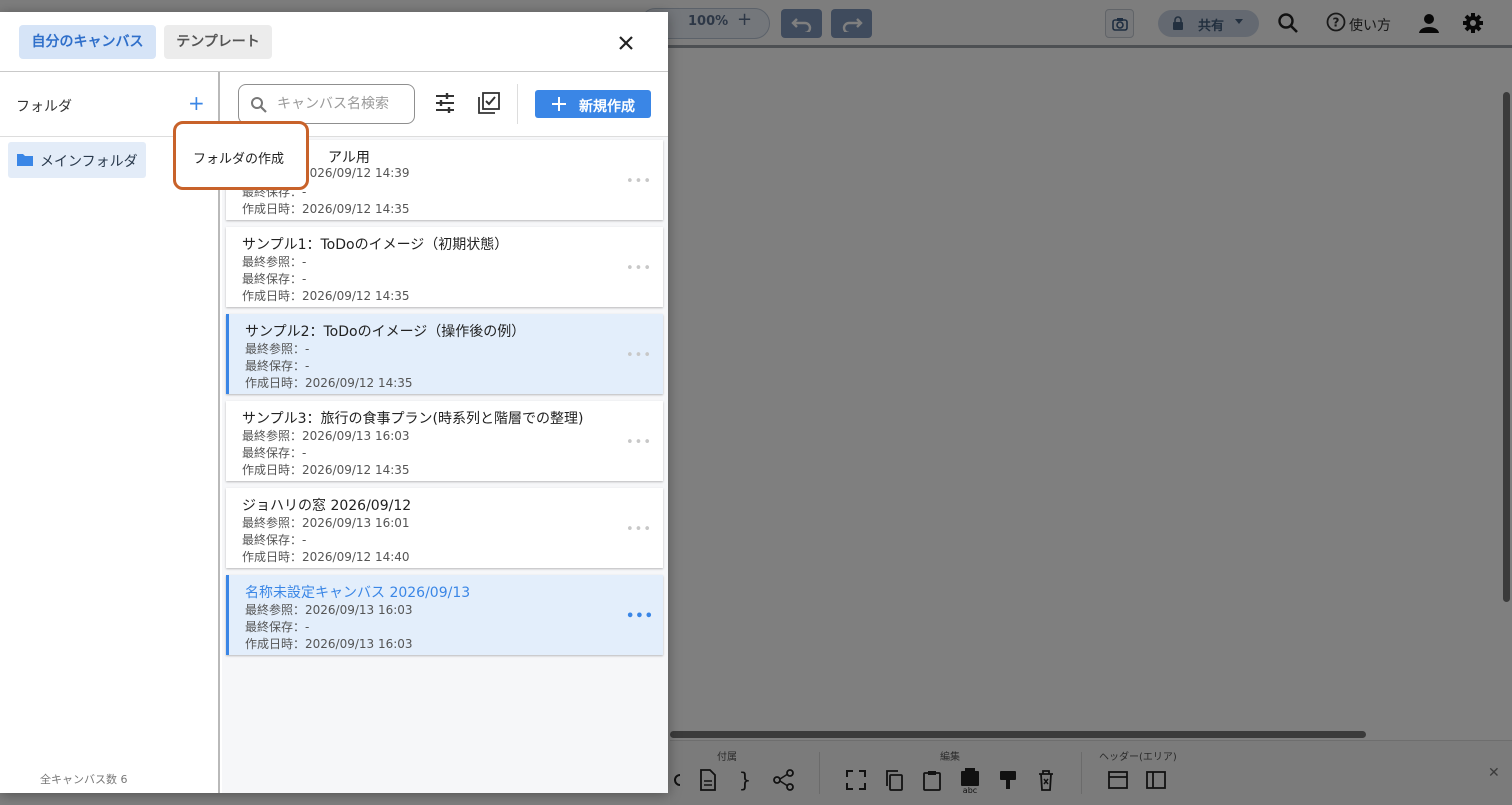 This screenshot has width=1512, height=805. What do you see at coordinates (326, 557) in the screenshot?
I see `canvas-card-created: 作成日時：2026/09/12 14:40` at bounding box center [326, 557].